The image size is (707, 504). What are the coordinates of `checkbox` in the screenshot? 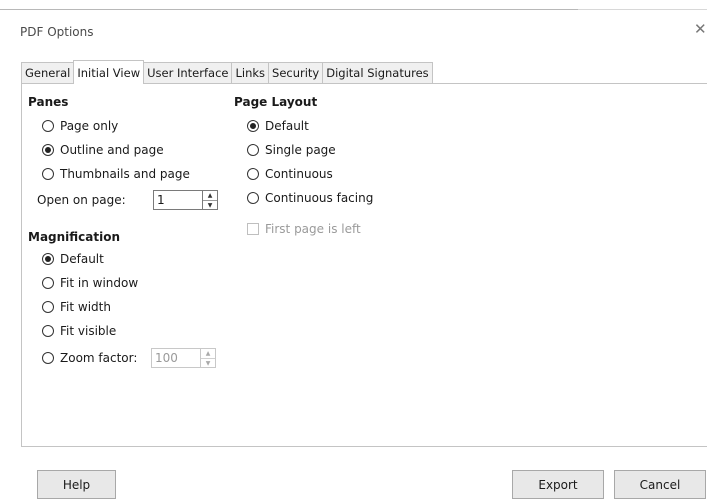 It's located at (253, 229).